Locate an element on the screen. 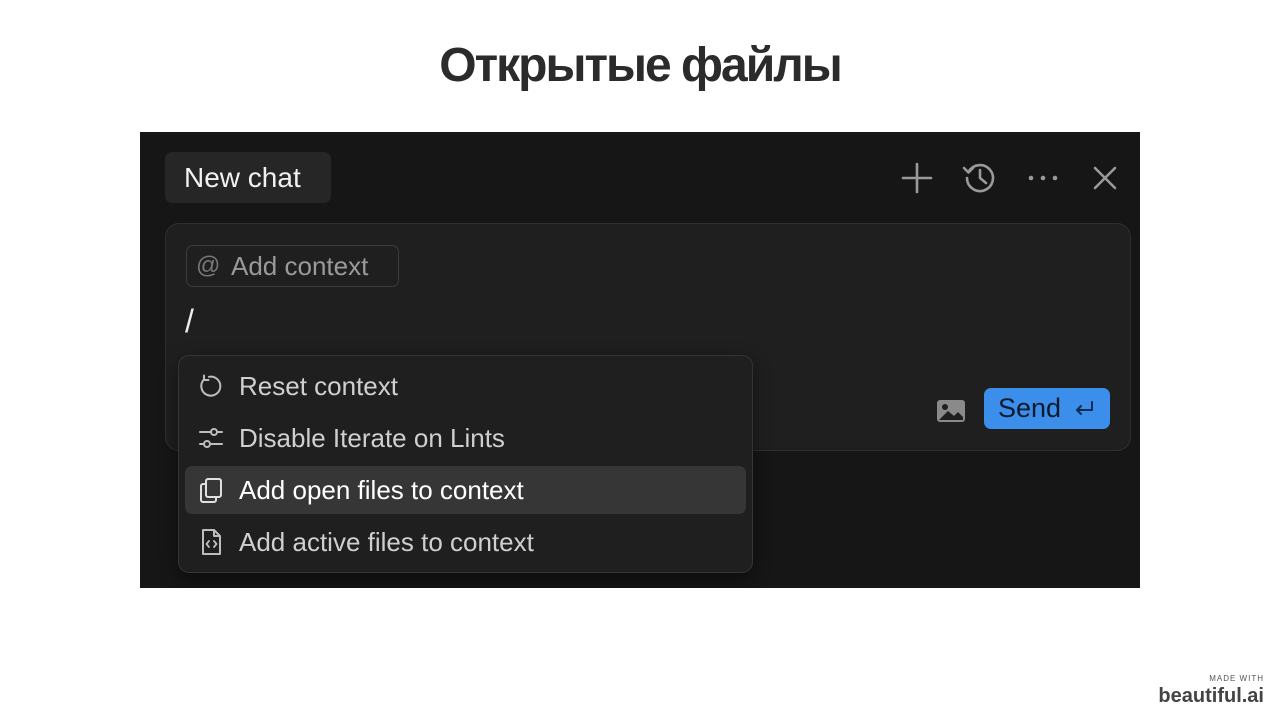 Image resolution: width=1280 pixels, height=720 pixels. made-with-label: MADE WITH is located at coordinates (1236, 678).